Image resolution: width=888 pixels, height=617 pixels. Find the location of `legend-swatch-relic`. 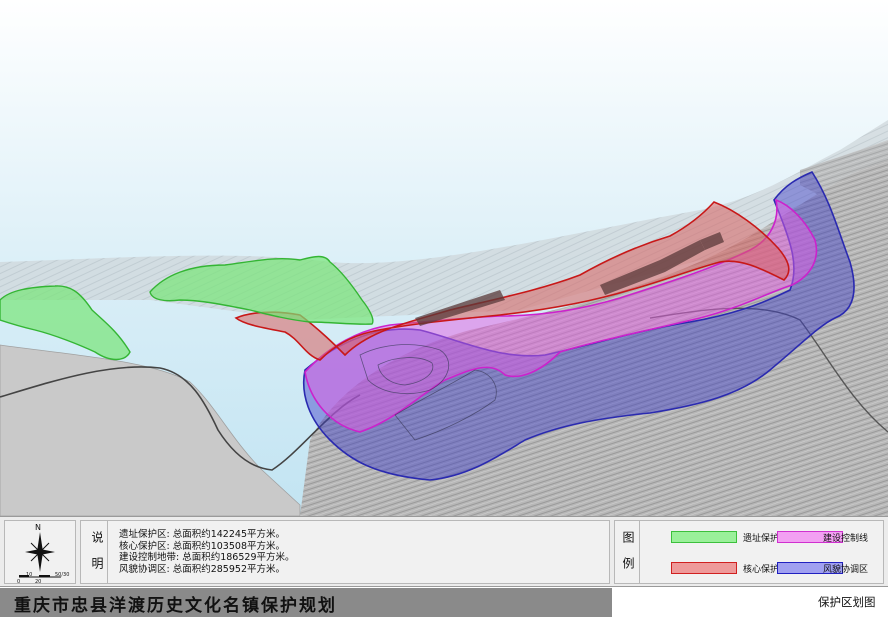

legend-swatch-relic is located at coordinates (704, 537).